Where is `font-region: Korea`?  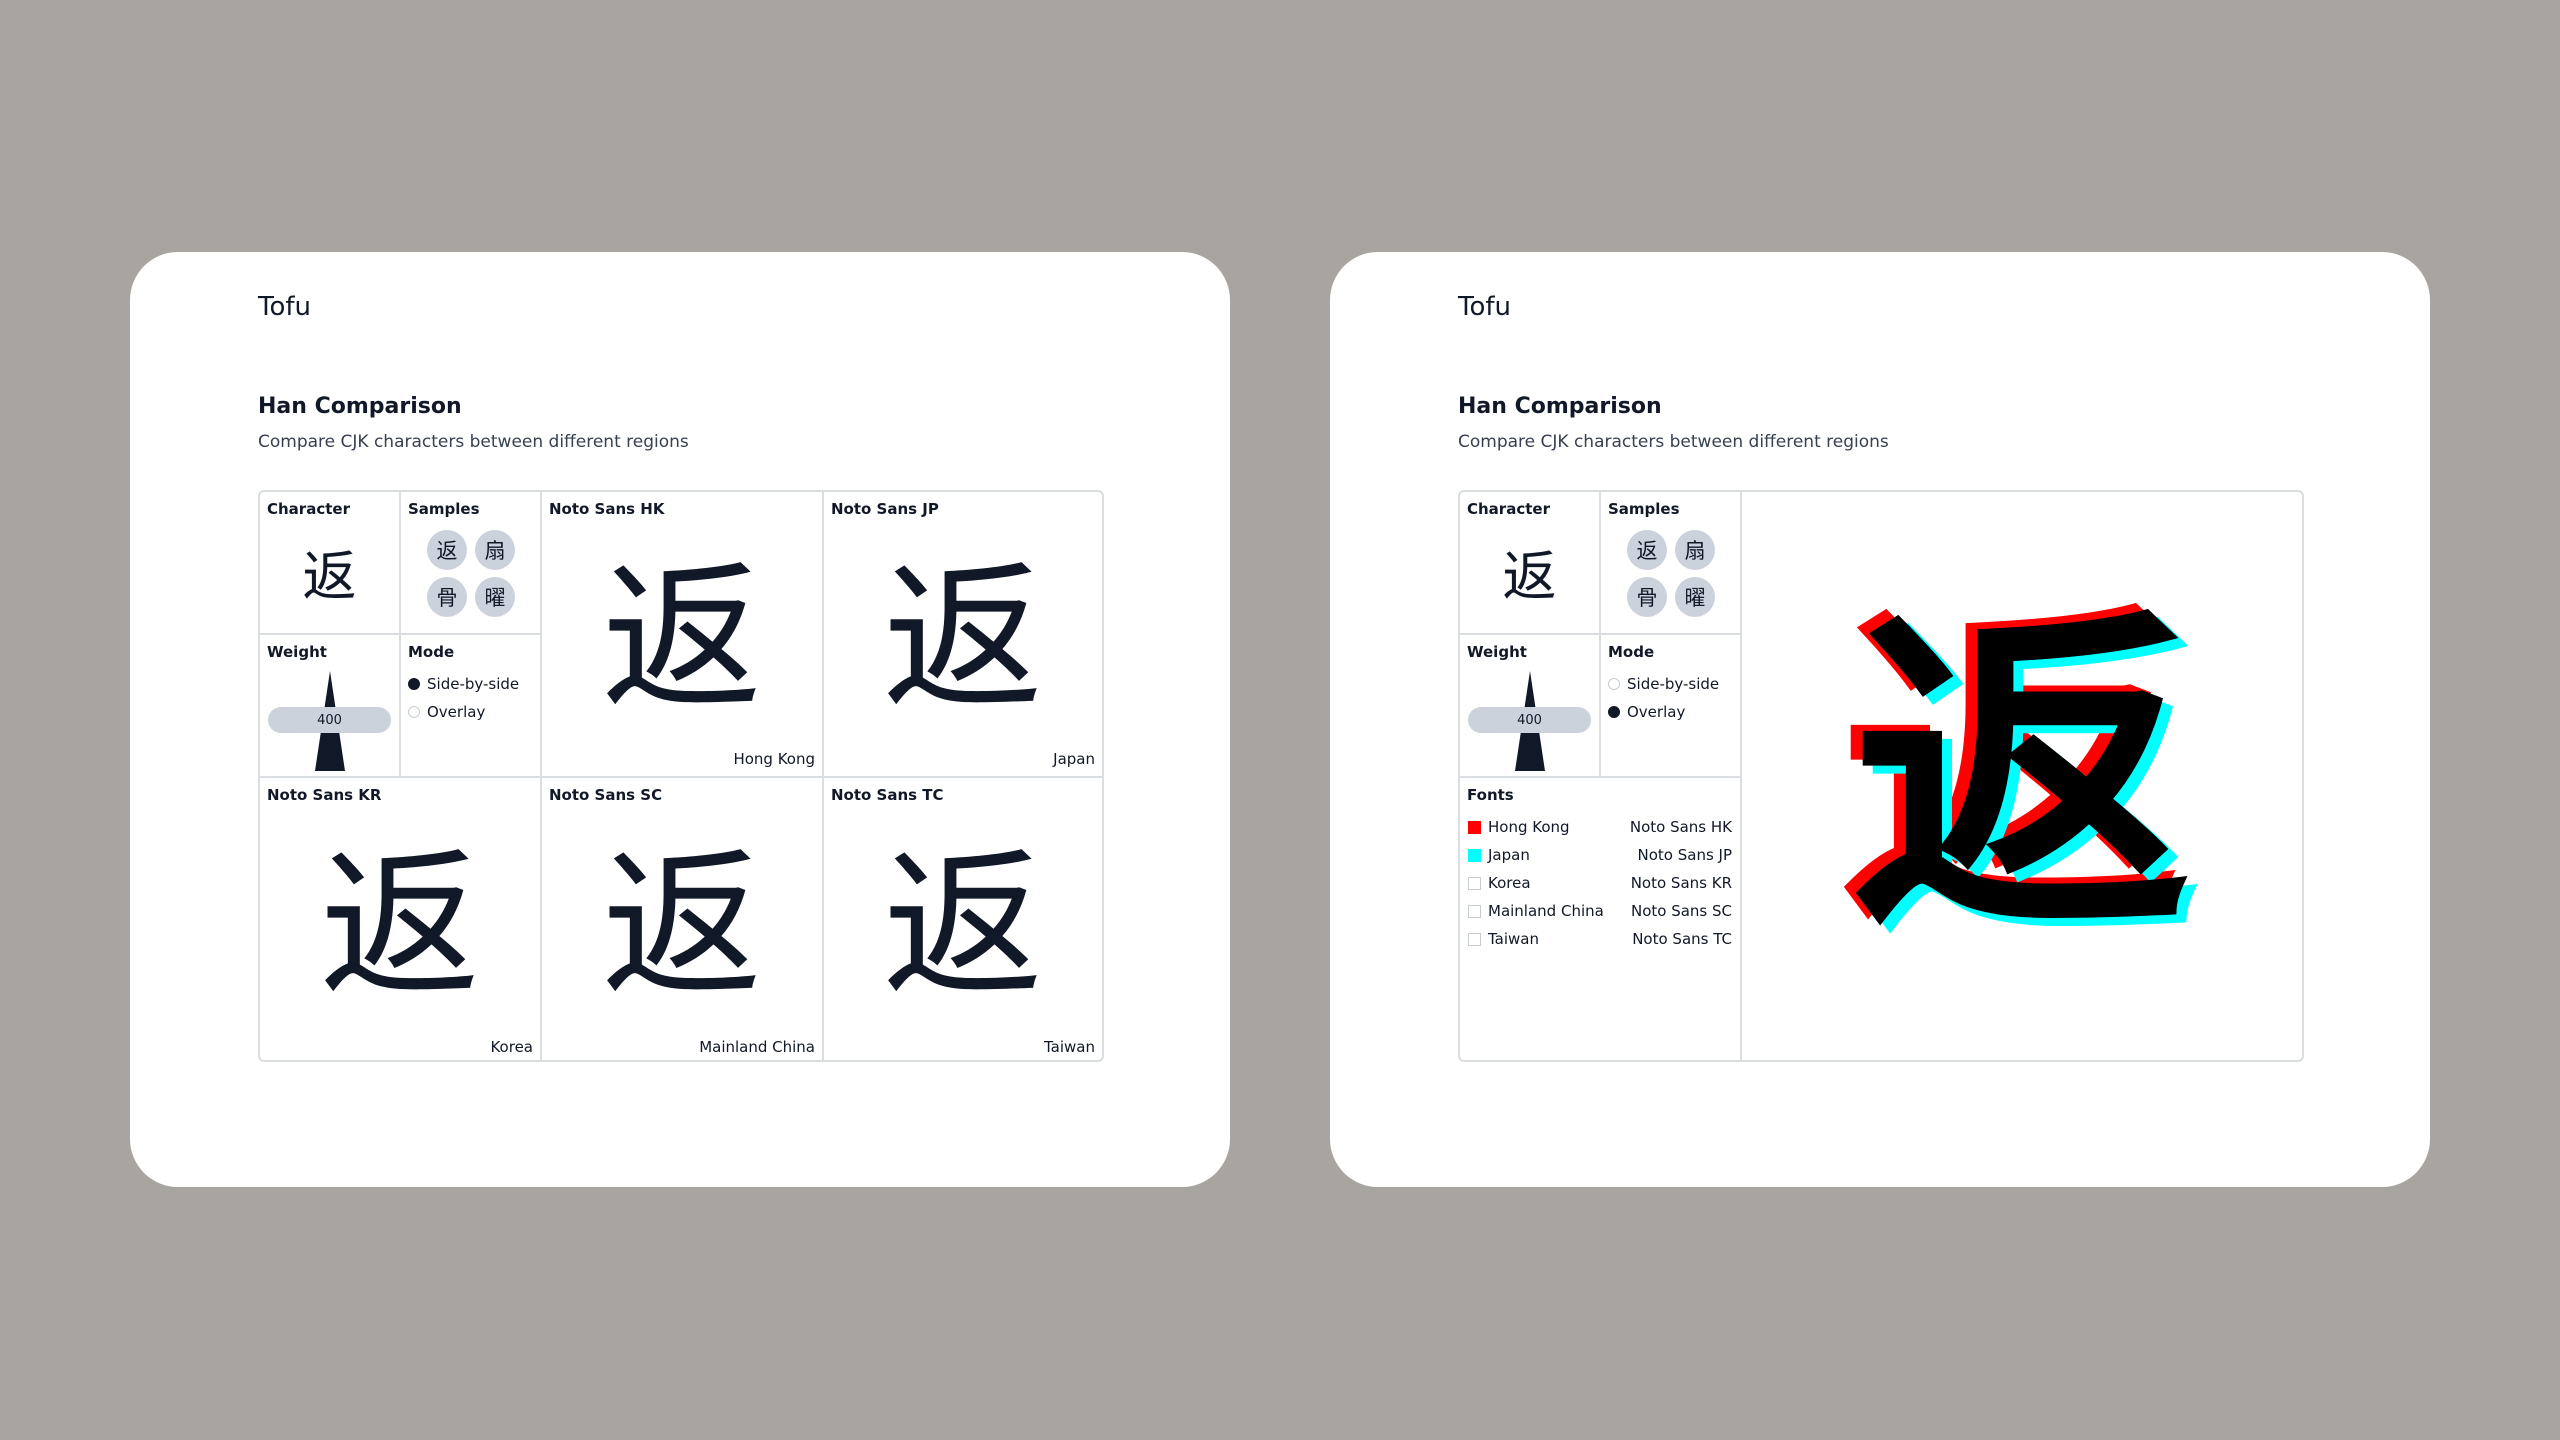 font-region: Korea is located at coordinates (1509, 883).